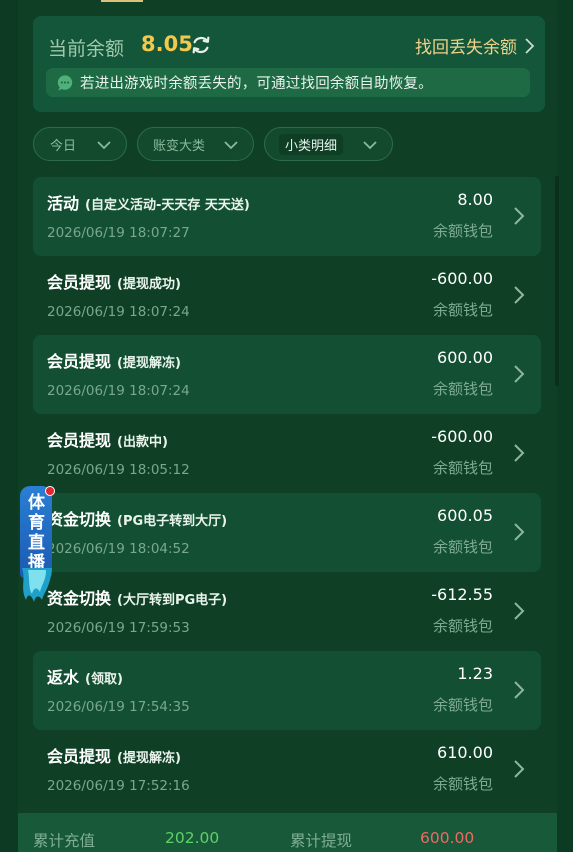  I want to click on flame-icon, so click(37, 585).